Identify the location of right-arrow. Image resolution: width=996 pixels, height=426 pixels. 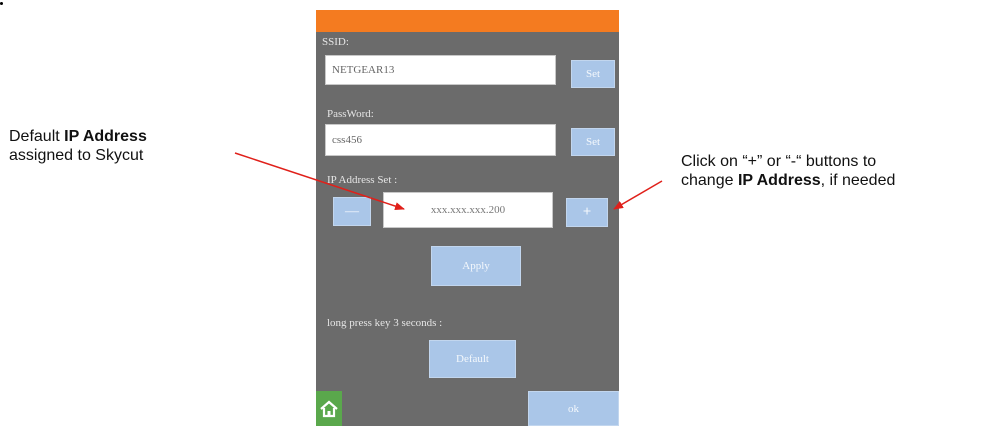
(638, 195).